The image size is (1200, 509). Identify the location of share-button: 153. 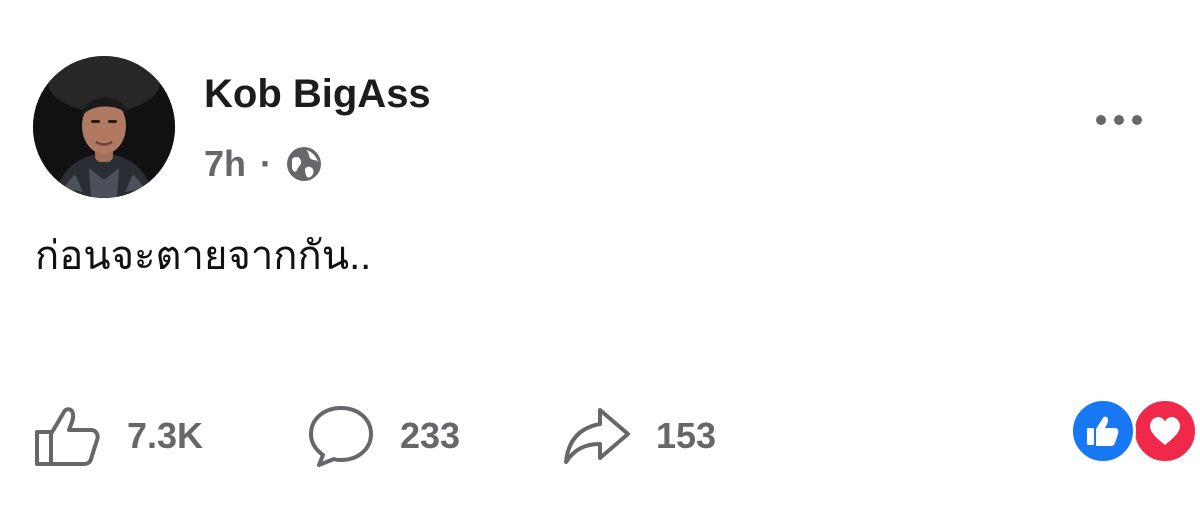
(639, 436).